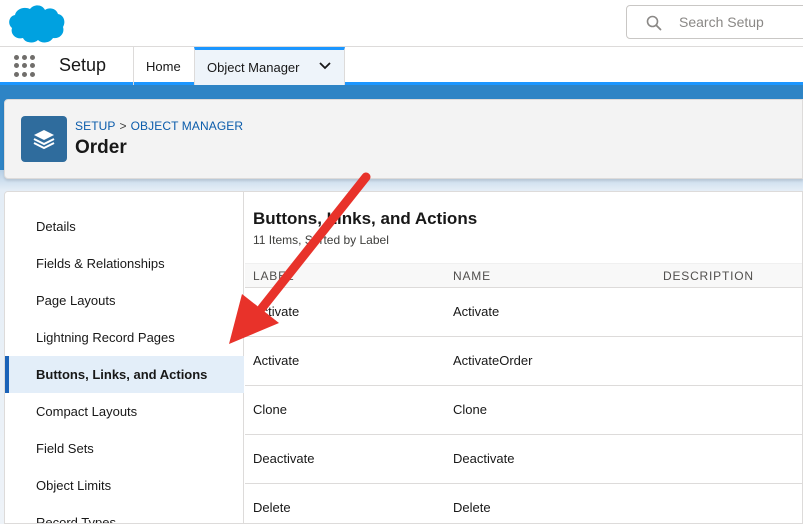 The image size is (803, 524). Describe the element at coordinates (472, 276) in the screenshot. I see `column-header-name: NAME` at that location.